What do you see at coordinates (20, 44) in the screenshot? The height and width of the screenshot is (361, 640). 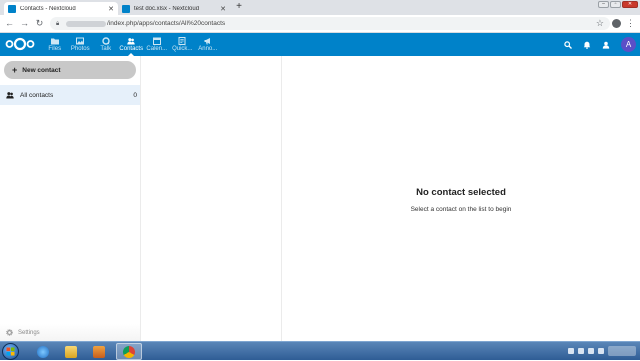 I see `nextcloud-logo-icon` at bounding box center [20, 44].